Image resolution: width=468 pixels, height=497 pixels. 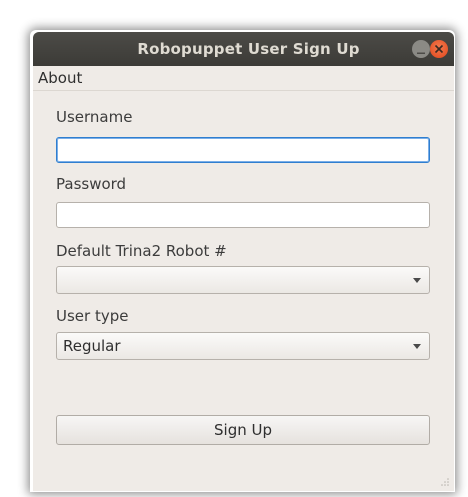 What do you see at coordinates (243, 150) in the screenshot?
I see `username-input` at bounding box center [243, 150].